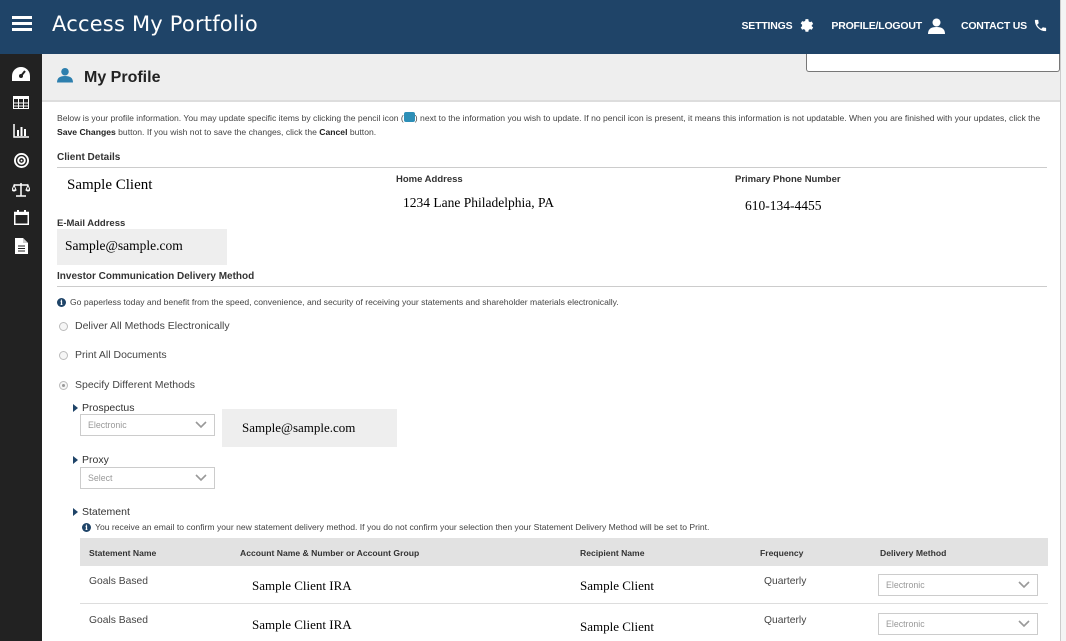 Image resolution: width=1066 pixels, height=641 pixels. What do you see at coordinates (612, 553) in the screenshot?
I see `col-recipient: Recipient Name` at bounding box center [612, 553].